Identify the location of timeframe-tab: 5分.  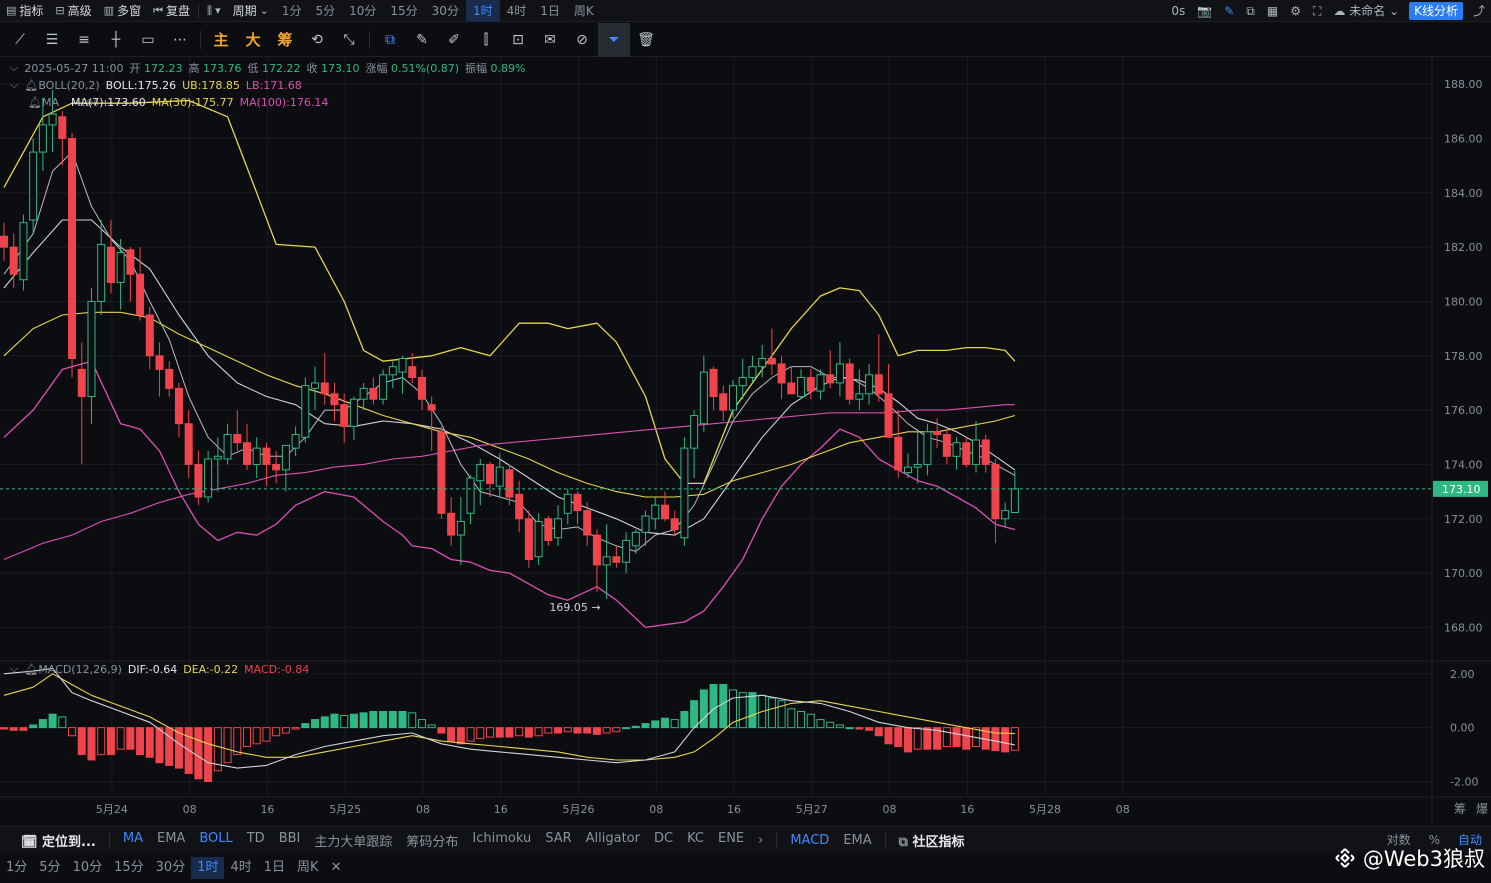
(325, 11).